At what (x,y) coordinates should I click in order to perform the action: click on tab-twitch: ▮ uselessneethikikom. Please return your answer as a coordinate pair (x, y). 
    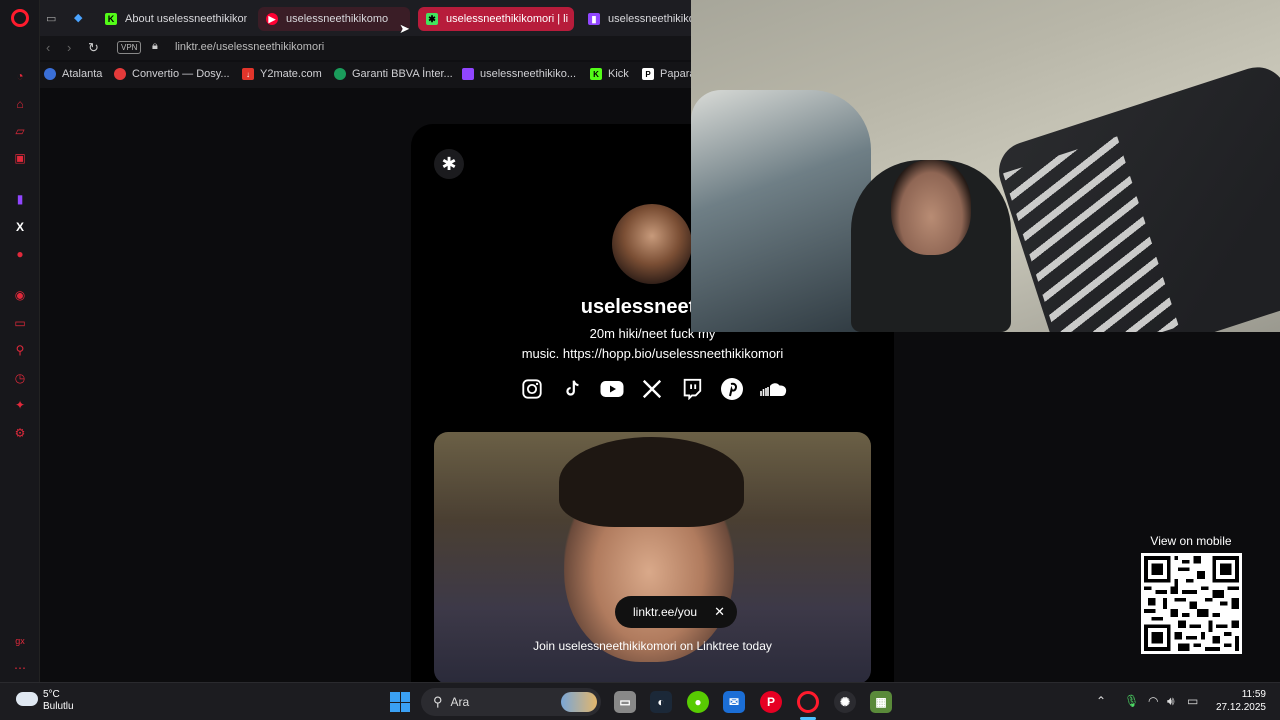
    Looking at the image, I should click on (635, 19).